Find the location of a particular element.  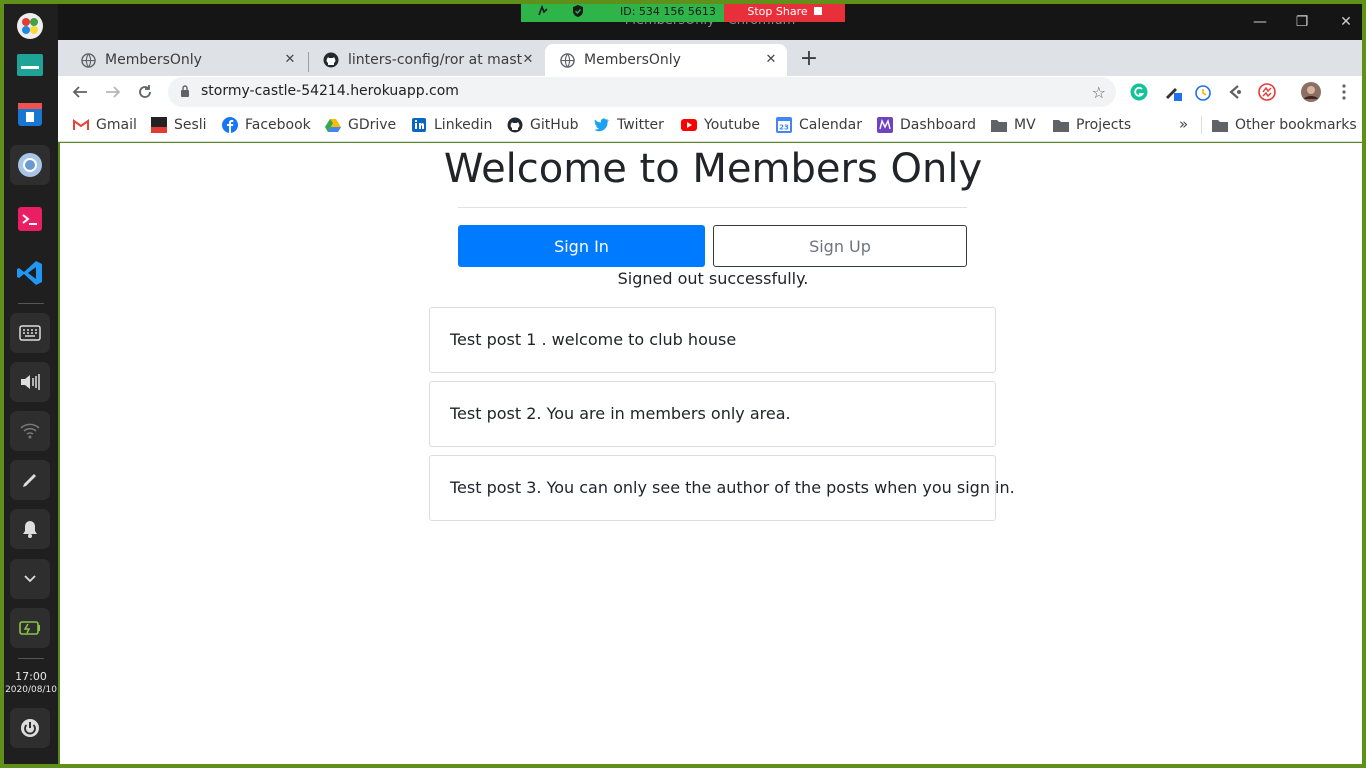

new-tab-button: + is located at coordinates (809, 60).